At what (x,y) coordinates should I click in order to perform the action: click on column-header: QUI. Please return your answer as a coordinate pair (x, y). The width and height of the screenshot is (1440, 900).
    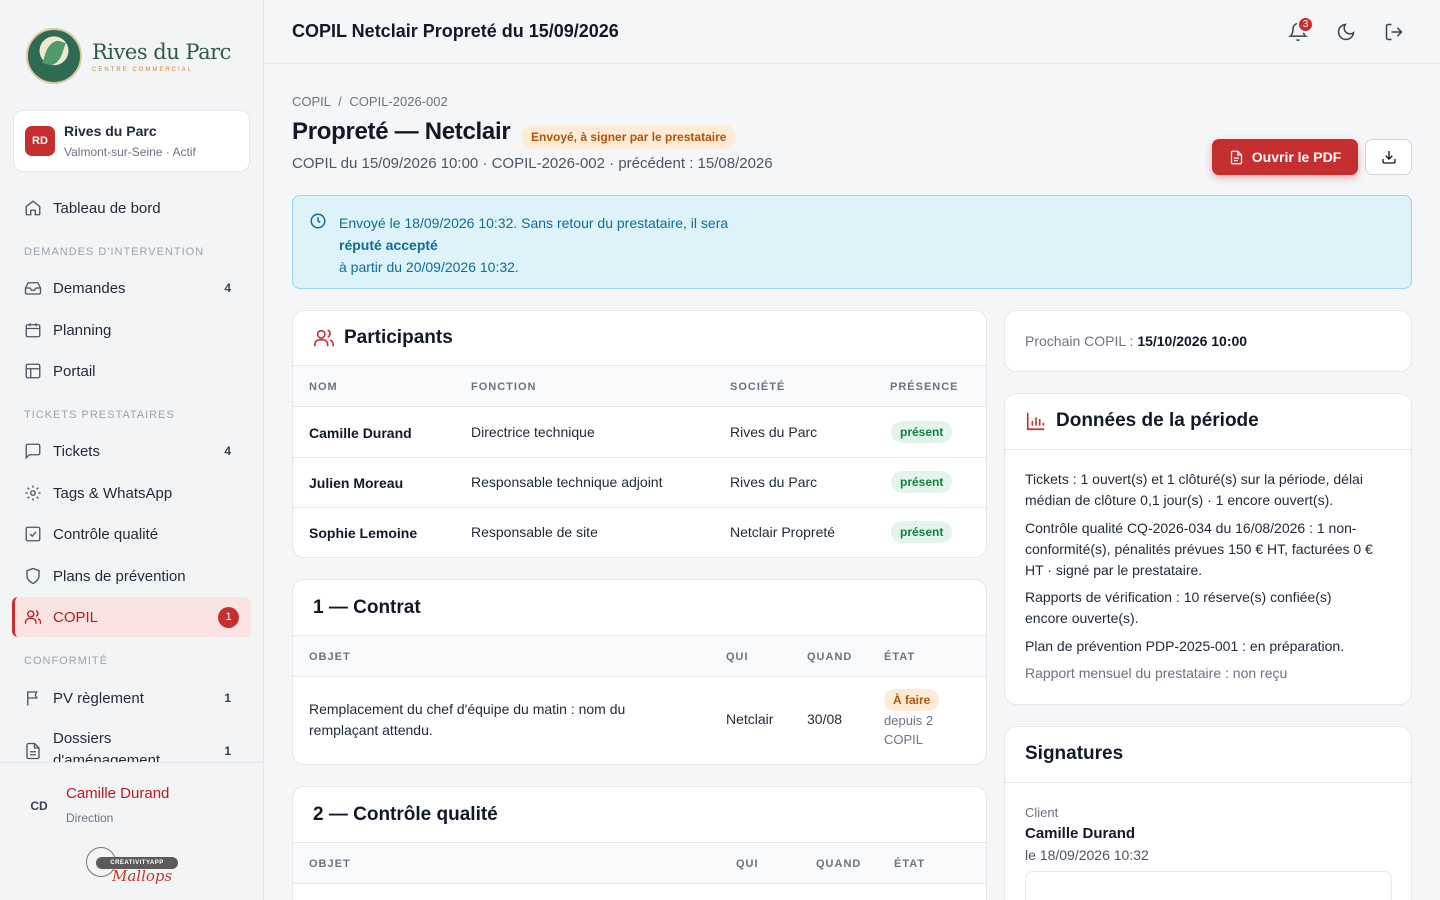
    Looking at the image, I should click on (747, 864).